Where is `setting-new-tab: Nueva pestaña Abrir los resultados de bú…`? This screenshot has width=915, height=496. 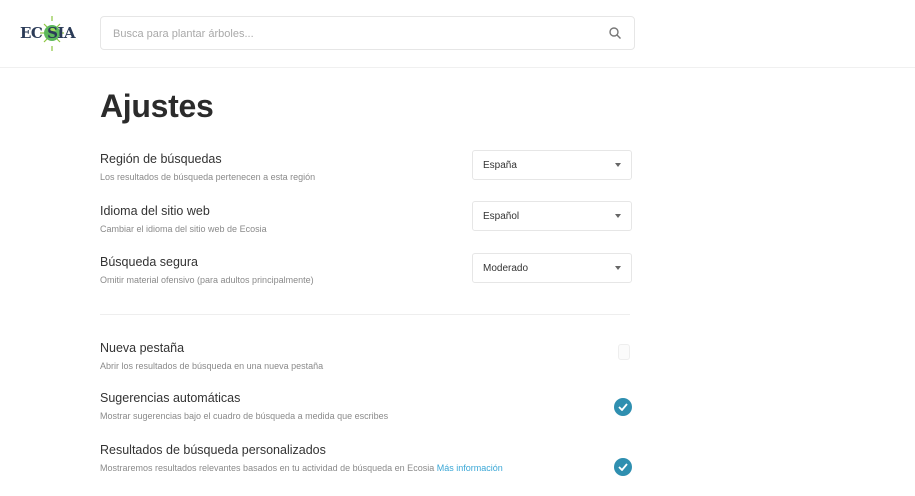 setting-new-tab: Nueva pestaña Abrir los resultados de bú… is located at coordinates (370, 357).